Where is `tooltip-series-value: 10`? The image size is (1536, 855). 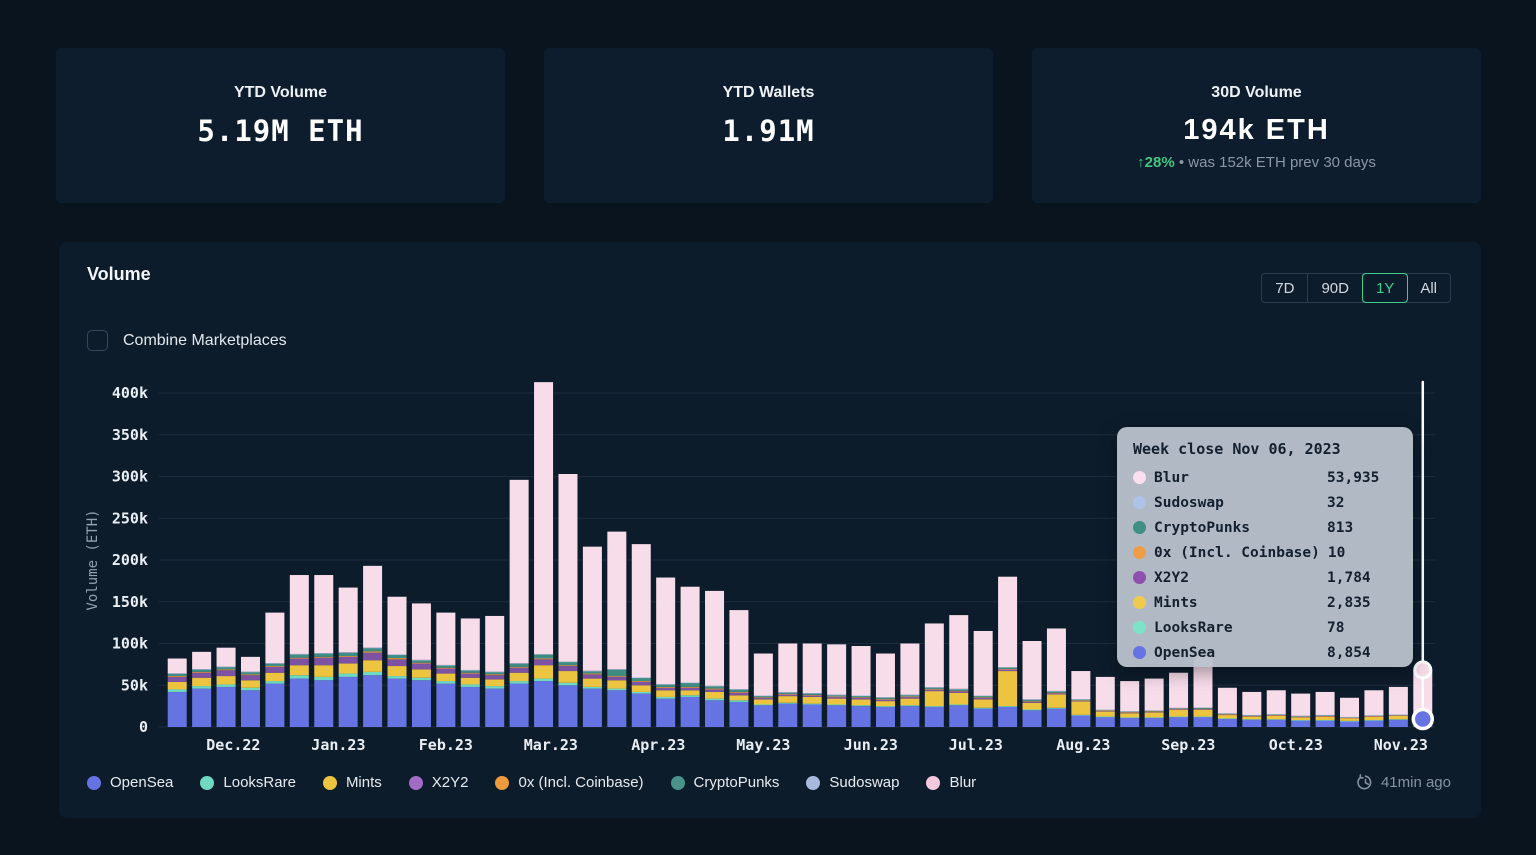
tooltip-series-value: 10 is located at coordinates (1336, 552).